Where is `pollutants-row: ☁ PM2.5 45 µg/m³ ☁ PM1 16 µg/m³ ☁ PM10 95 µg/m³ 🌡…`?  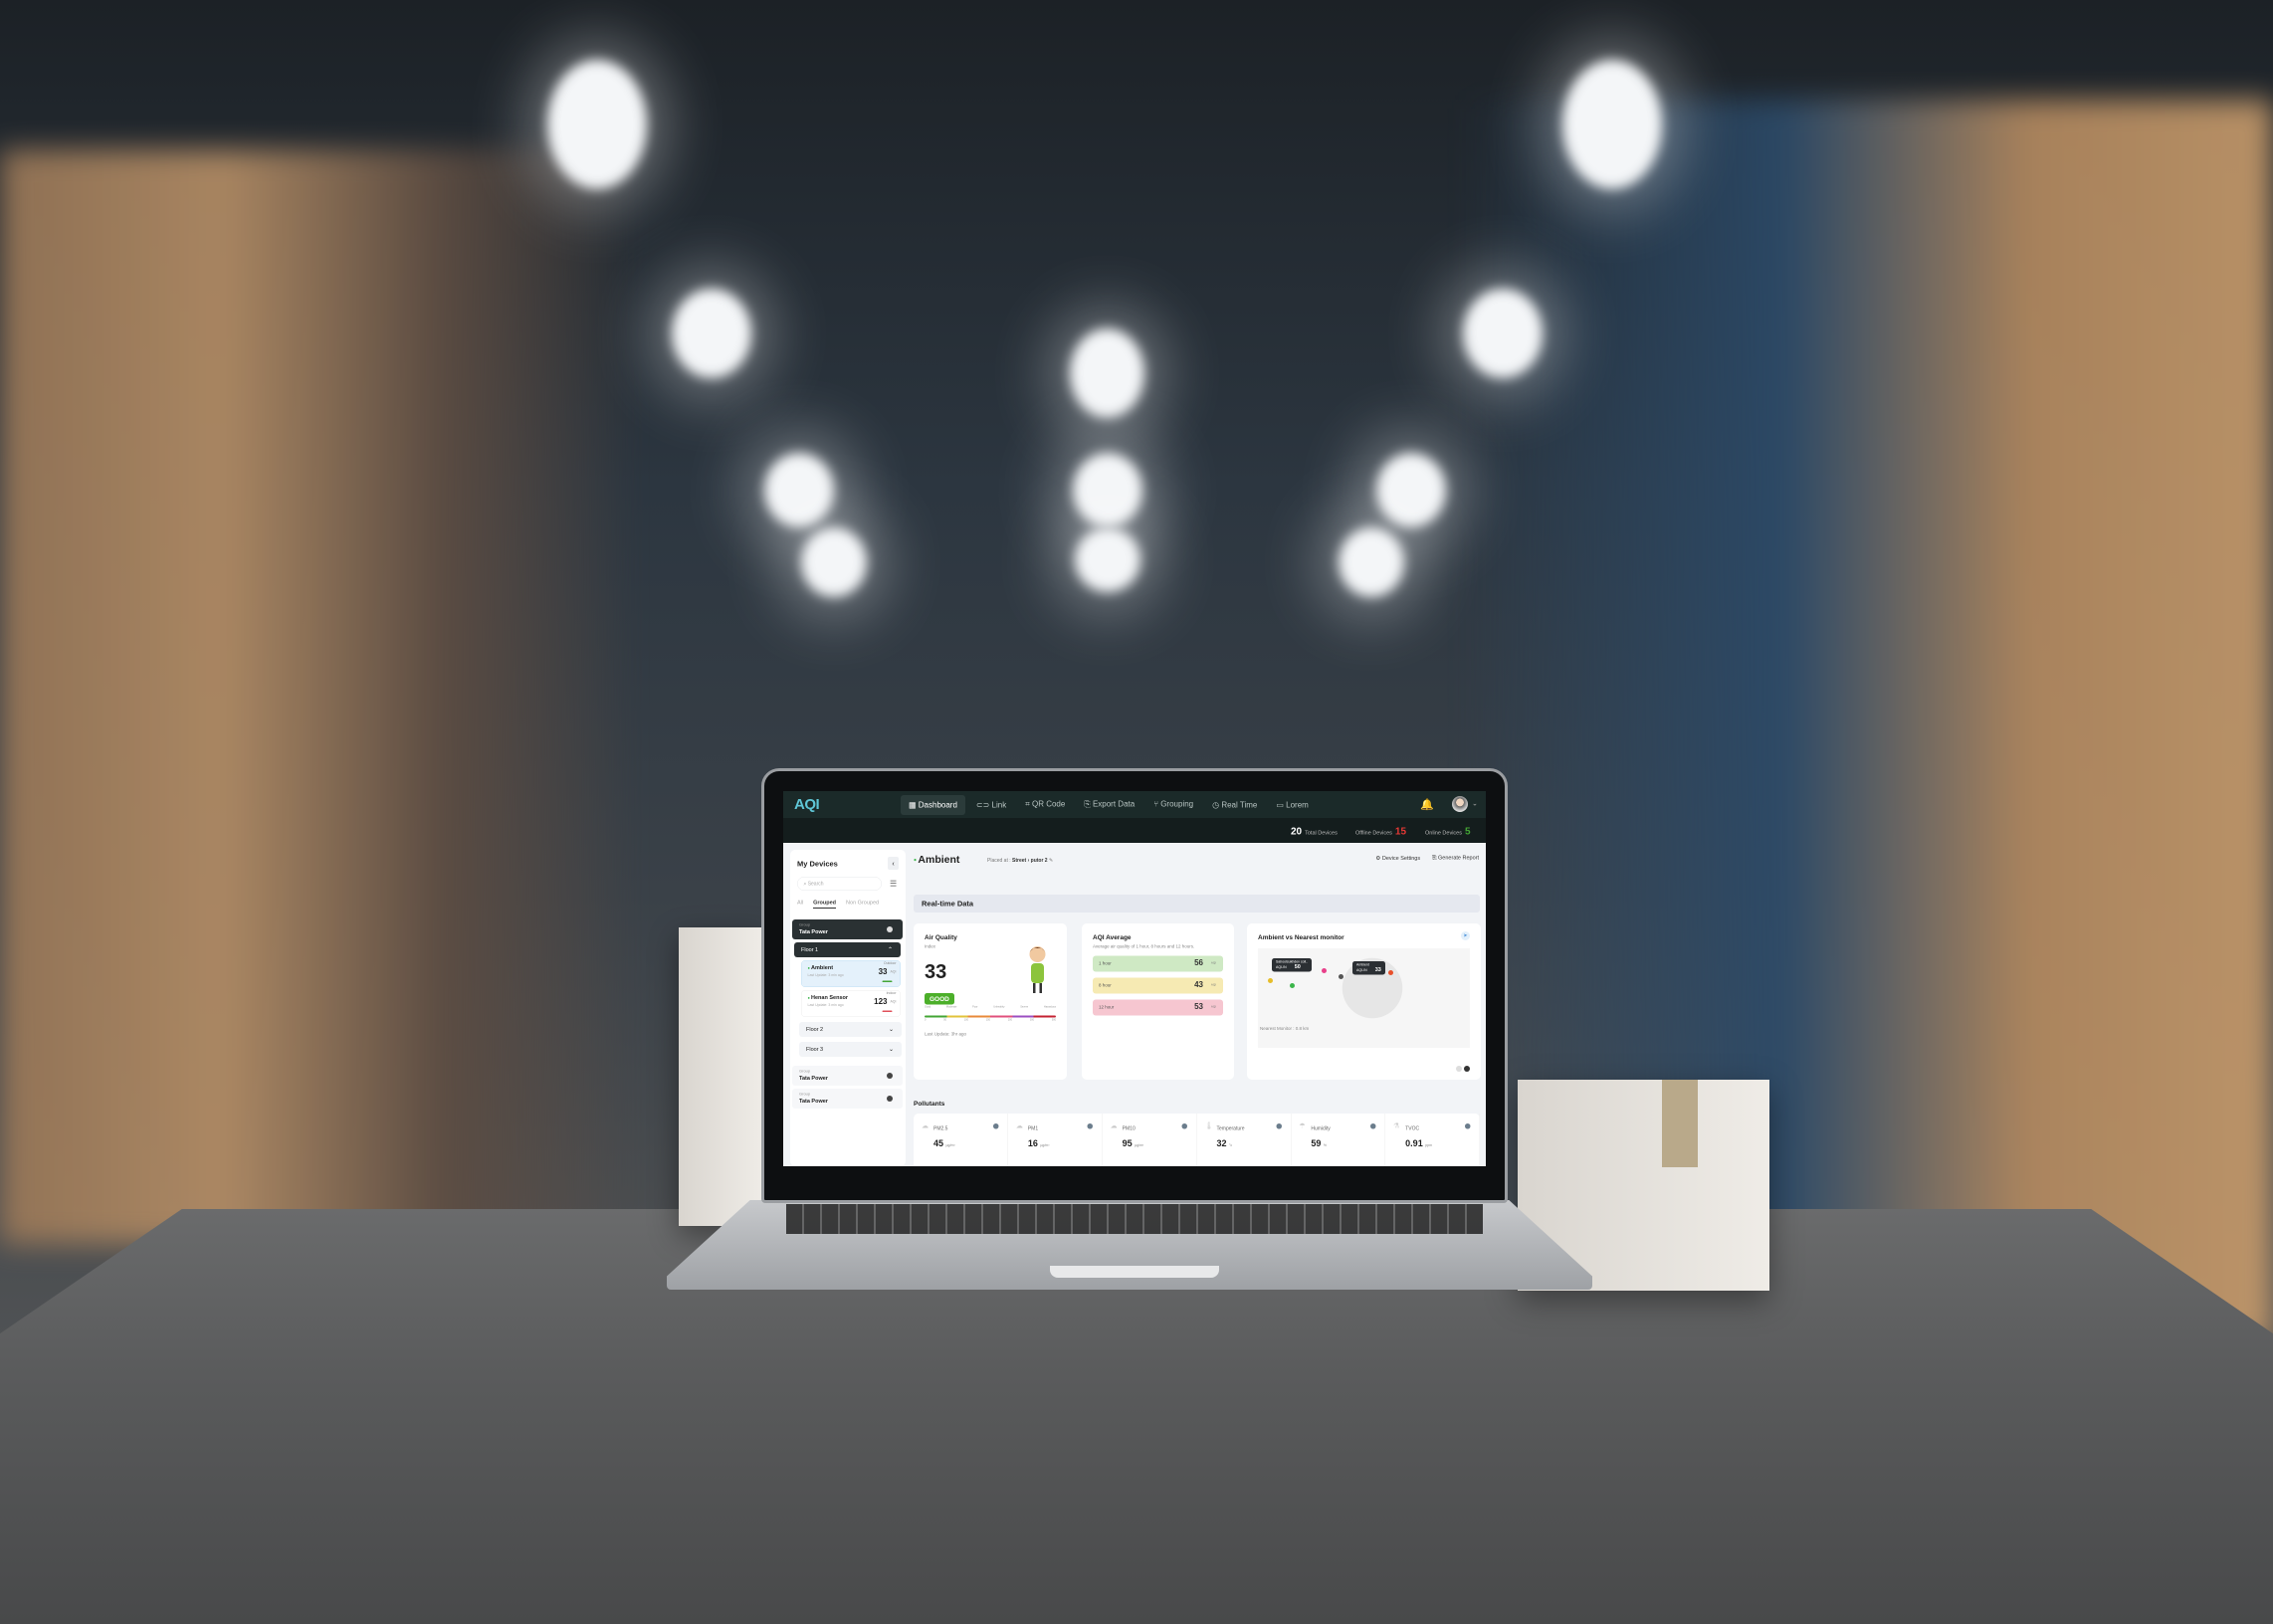 pollutants-row: ☁ PM2.5 45 µg/m³ ☁ PM1 16 µg/m³ ☁ PM10 95 µg/m³ 🌡… is located at coordinates (1197, 1140).